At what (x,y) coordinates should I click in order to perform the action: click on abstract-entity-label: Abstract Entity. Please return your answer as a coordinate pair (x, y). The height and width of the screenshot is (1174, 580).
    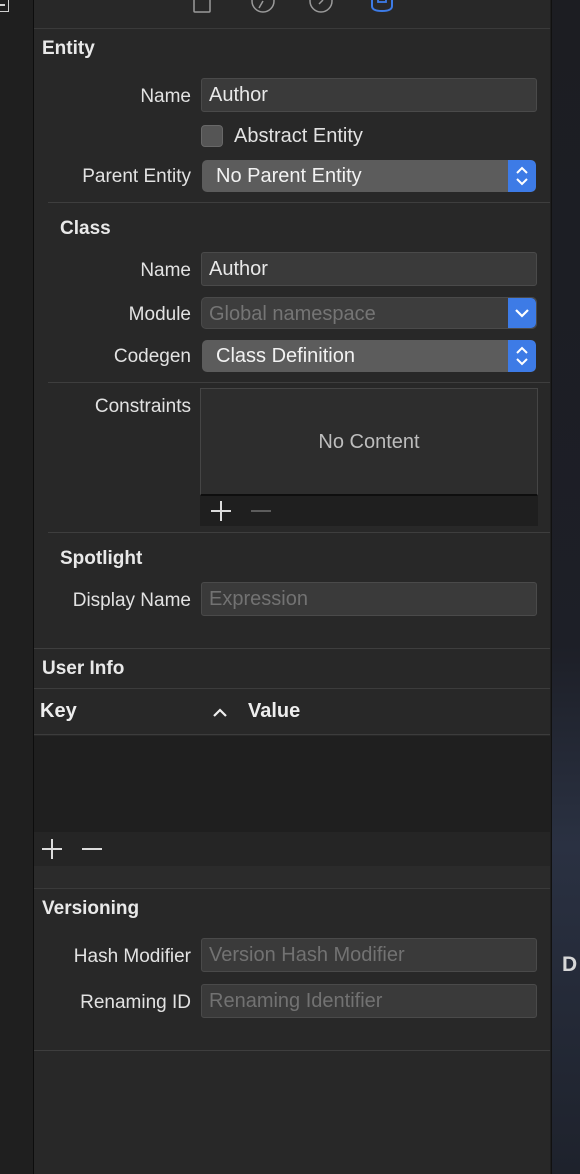
    Looking at the image, I should click on (298, 136).